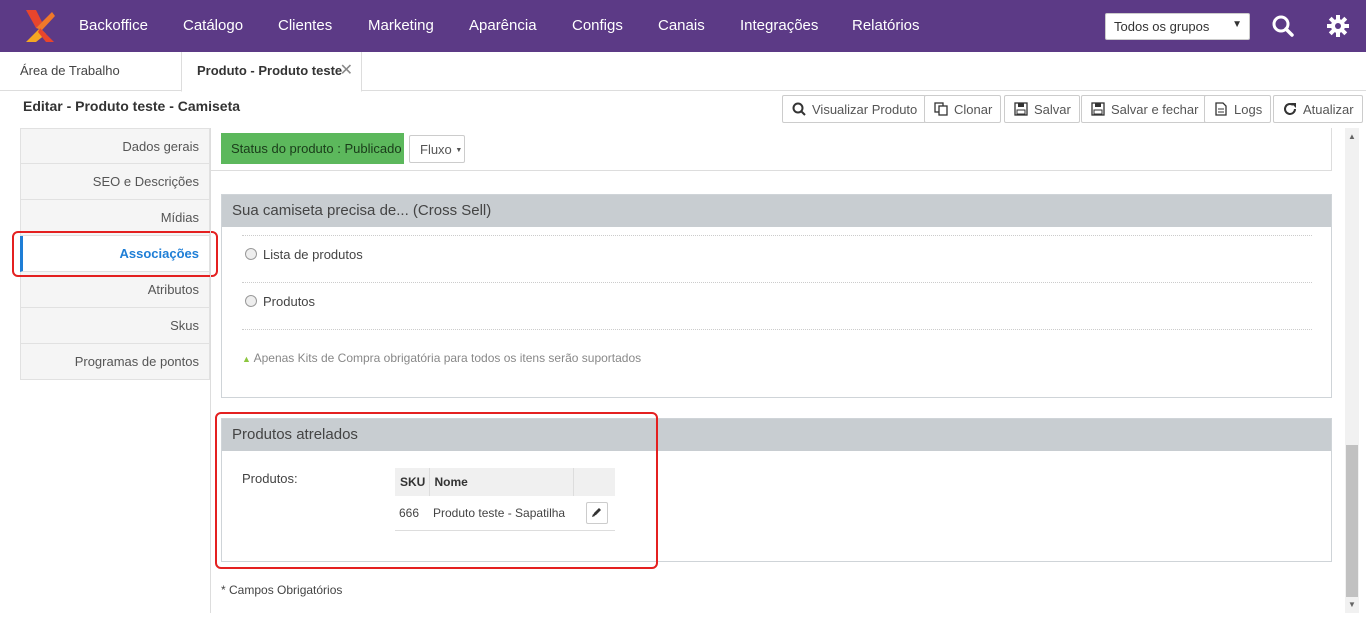 The height and width of the screenshot is (625, 1366). What do you see at coordinates (246, 359) in the screenshot?
I see `triangle-up-icon: ▲` at bounding box center [246, 359].